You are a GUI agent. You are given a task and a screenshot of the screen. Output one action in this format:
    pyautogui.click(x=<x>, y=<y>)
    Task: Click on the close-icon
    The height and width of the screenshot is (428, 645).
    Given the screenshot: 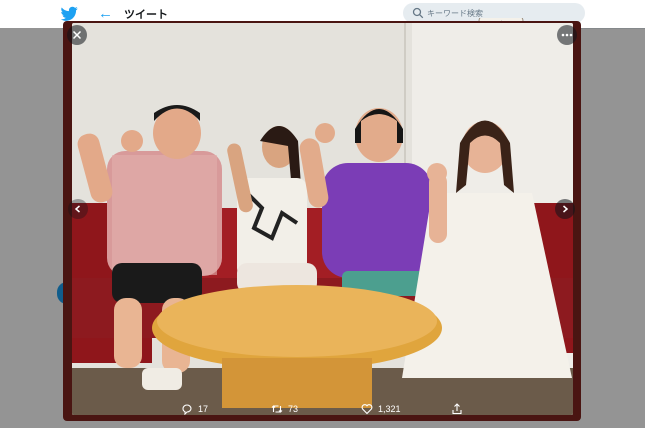 What is the action you would take?
    pyautogui.click(x=77, y=35)
    